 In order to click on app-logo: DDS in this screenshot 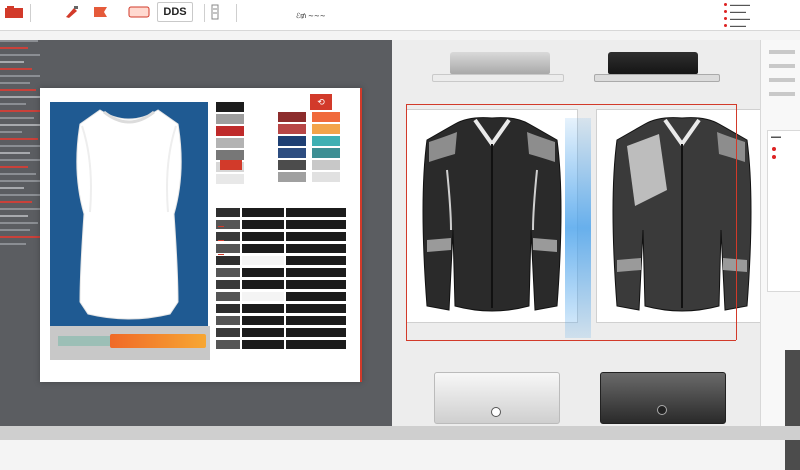, I will do `click(175, 12)`.